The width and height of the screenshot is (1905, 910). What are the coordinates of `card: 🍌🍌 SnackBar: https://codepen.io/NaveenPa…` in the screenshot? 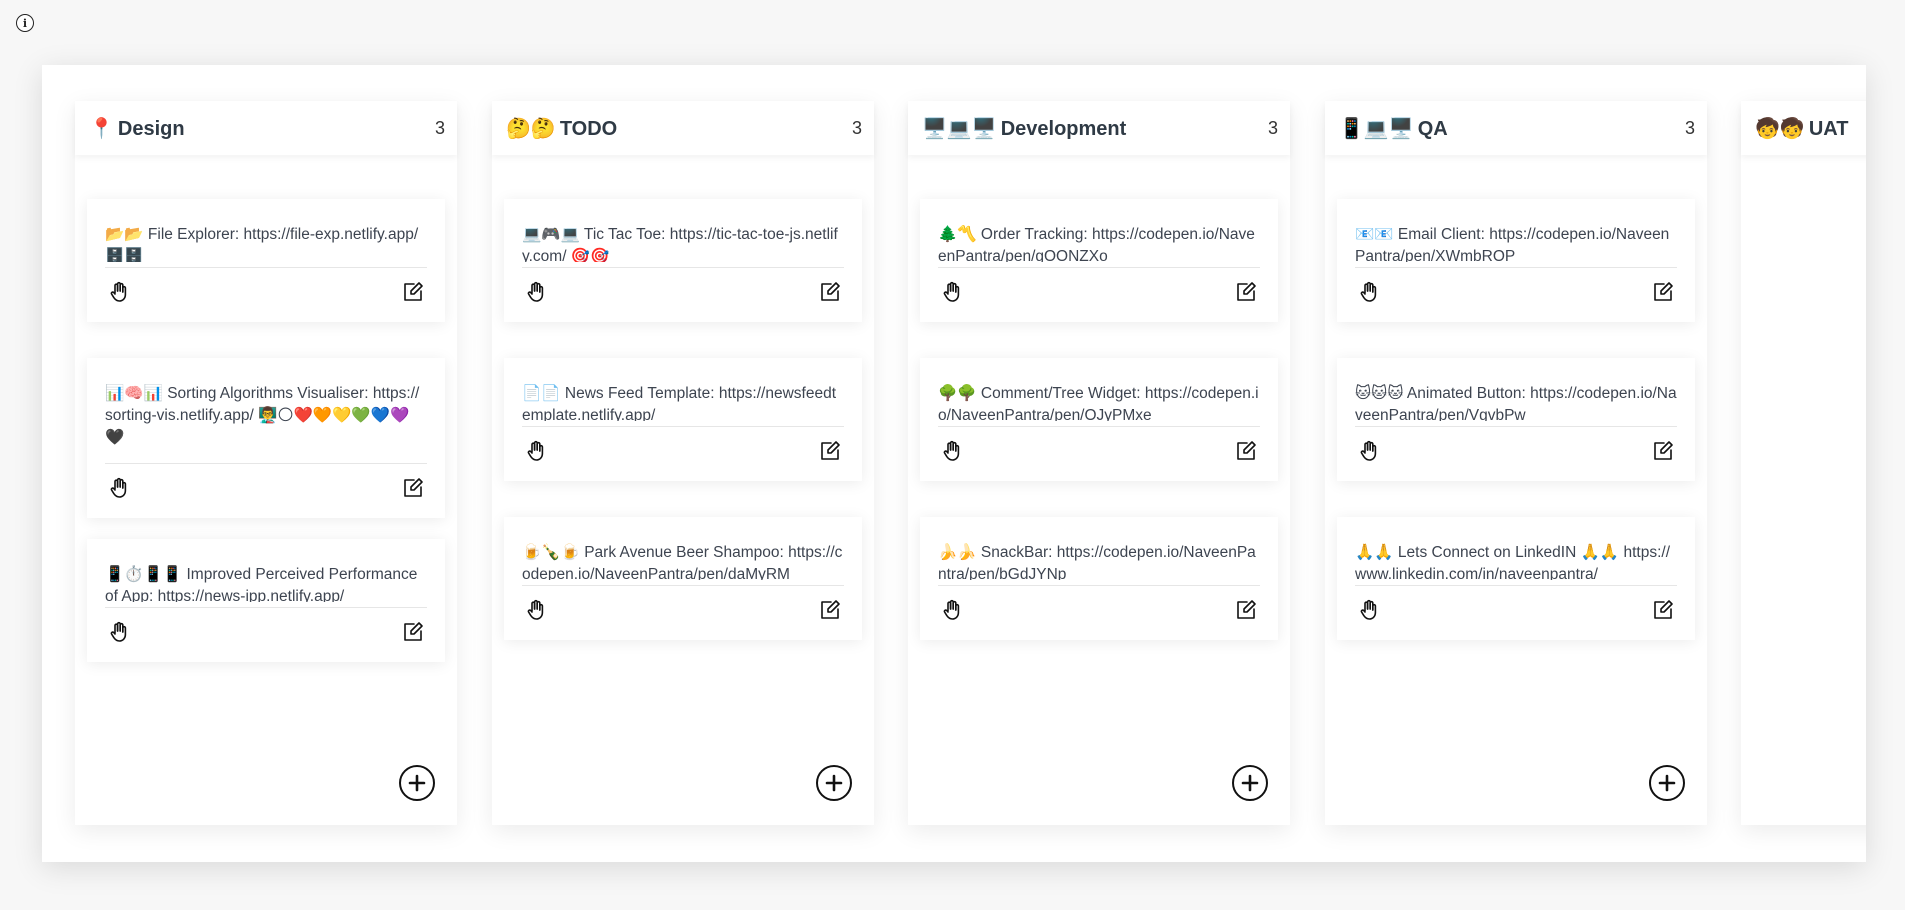 It's located at (1099, 578).